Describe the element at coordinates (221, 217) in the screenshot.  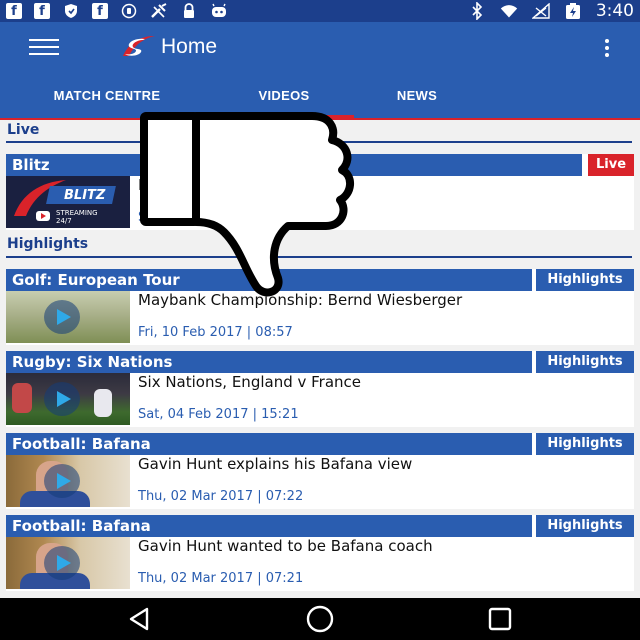
I see `video-date: Sun, 12 Mar 2017 | 10:00` at that location.